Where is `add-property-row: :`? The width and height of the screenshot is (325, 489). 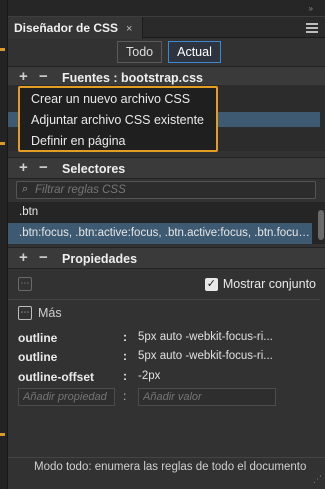
add-property-row: : is located at coordinates (166, 397).